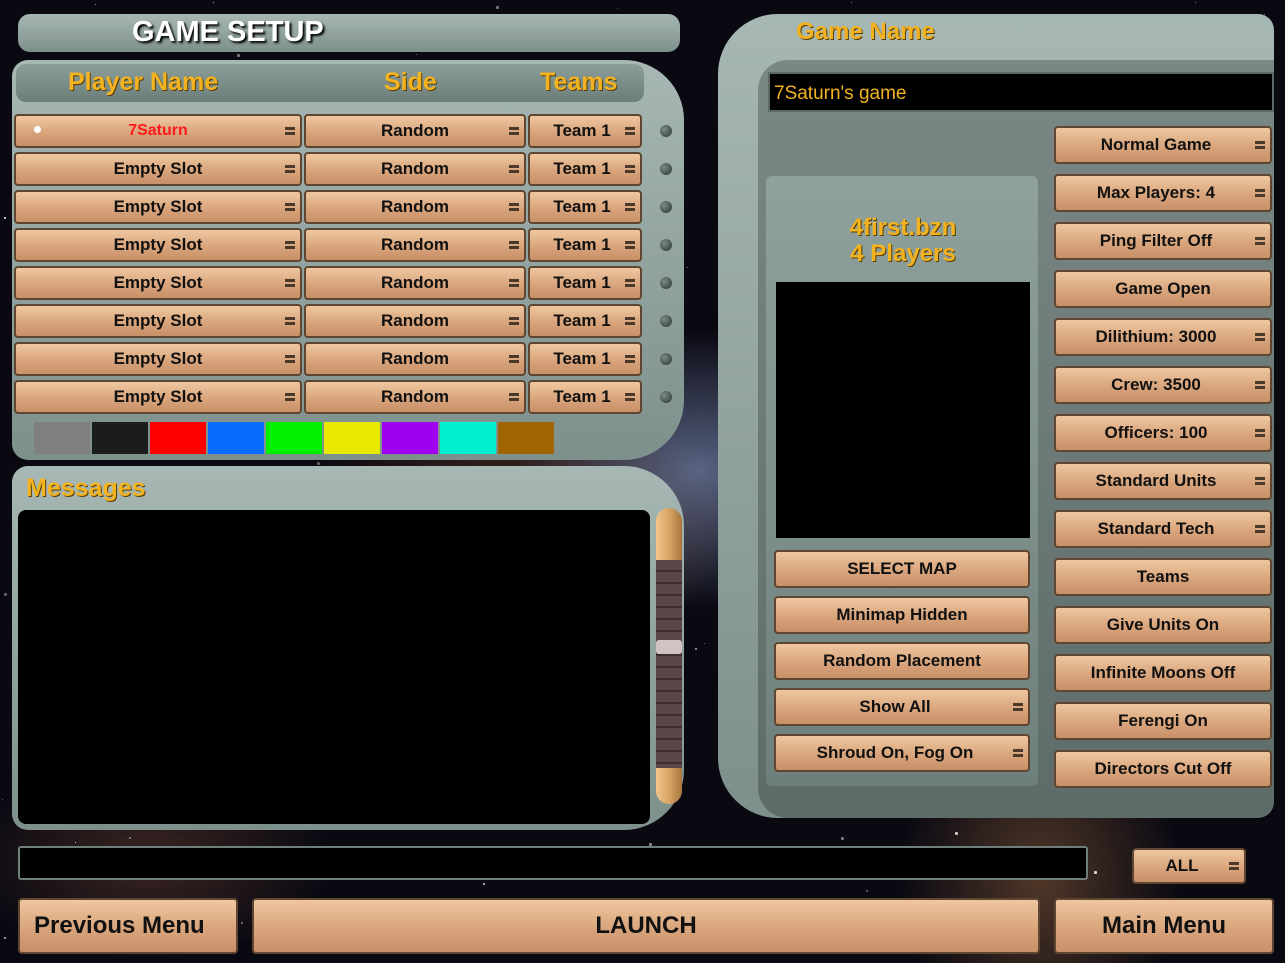 The width and height of the screenshot is (1285, 963). I want to click on option-dropdown: Dilithium: 3000, so click(1163, 337).